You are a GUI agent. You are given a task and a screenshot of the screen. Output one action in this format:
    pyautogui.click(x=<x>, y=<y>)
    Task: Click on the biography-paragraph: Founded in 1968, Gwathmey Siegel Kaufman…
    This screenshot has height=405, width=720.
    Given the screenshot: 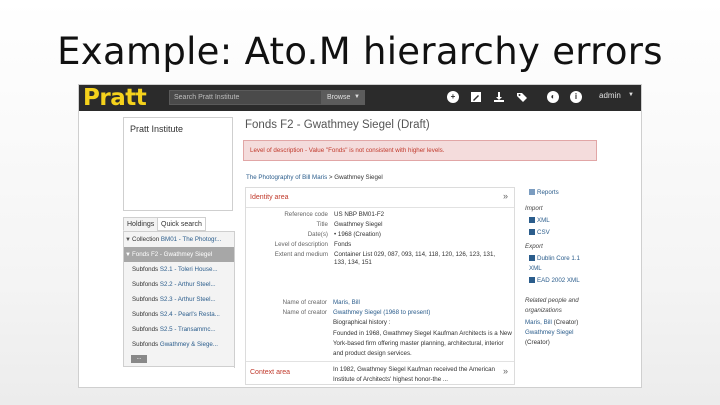 What is the action you would take?
    pyautogui.click(x=422, y=343)
    